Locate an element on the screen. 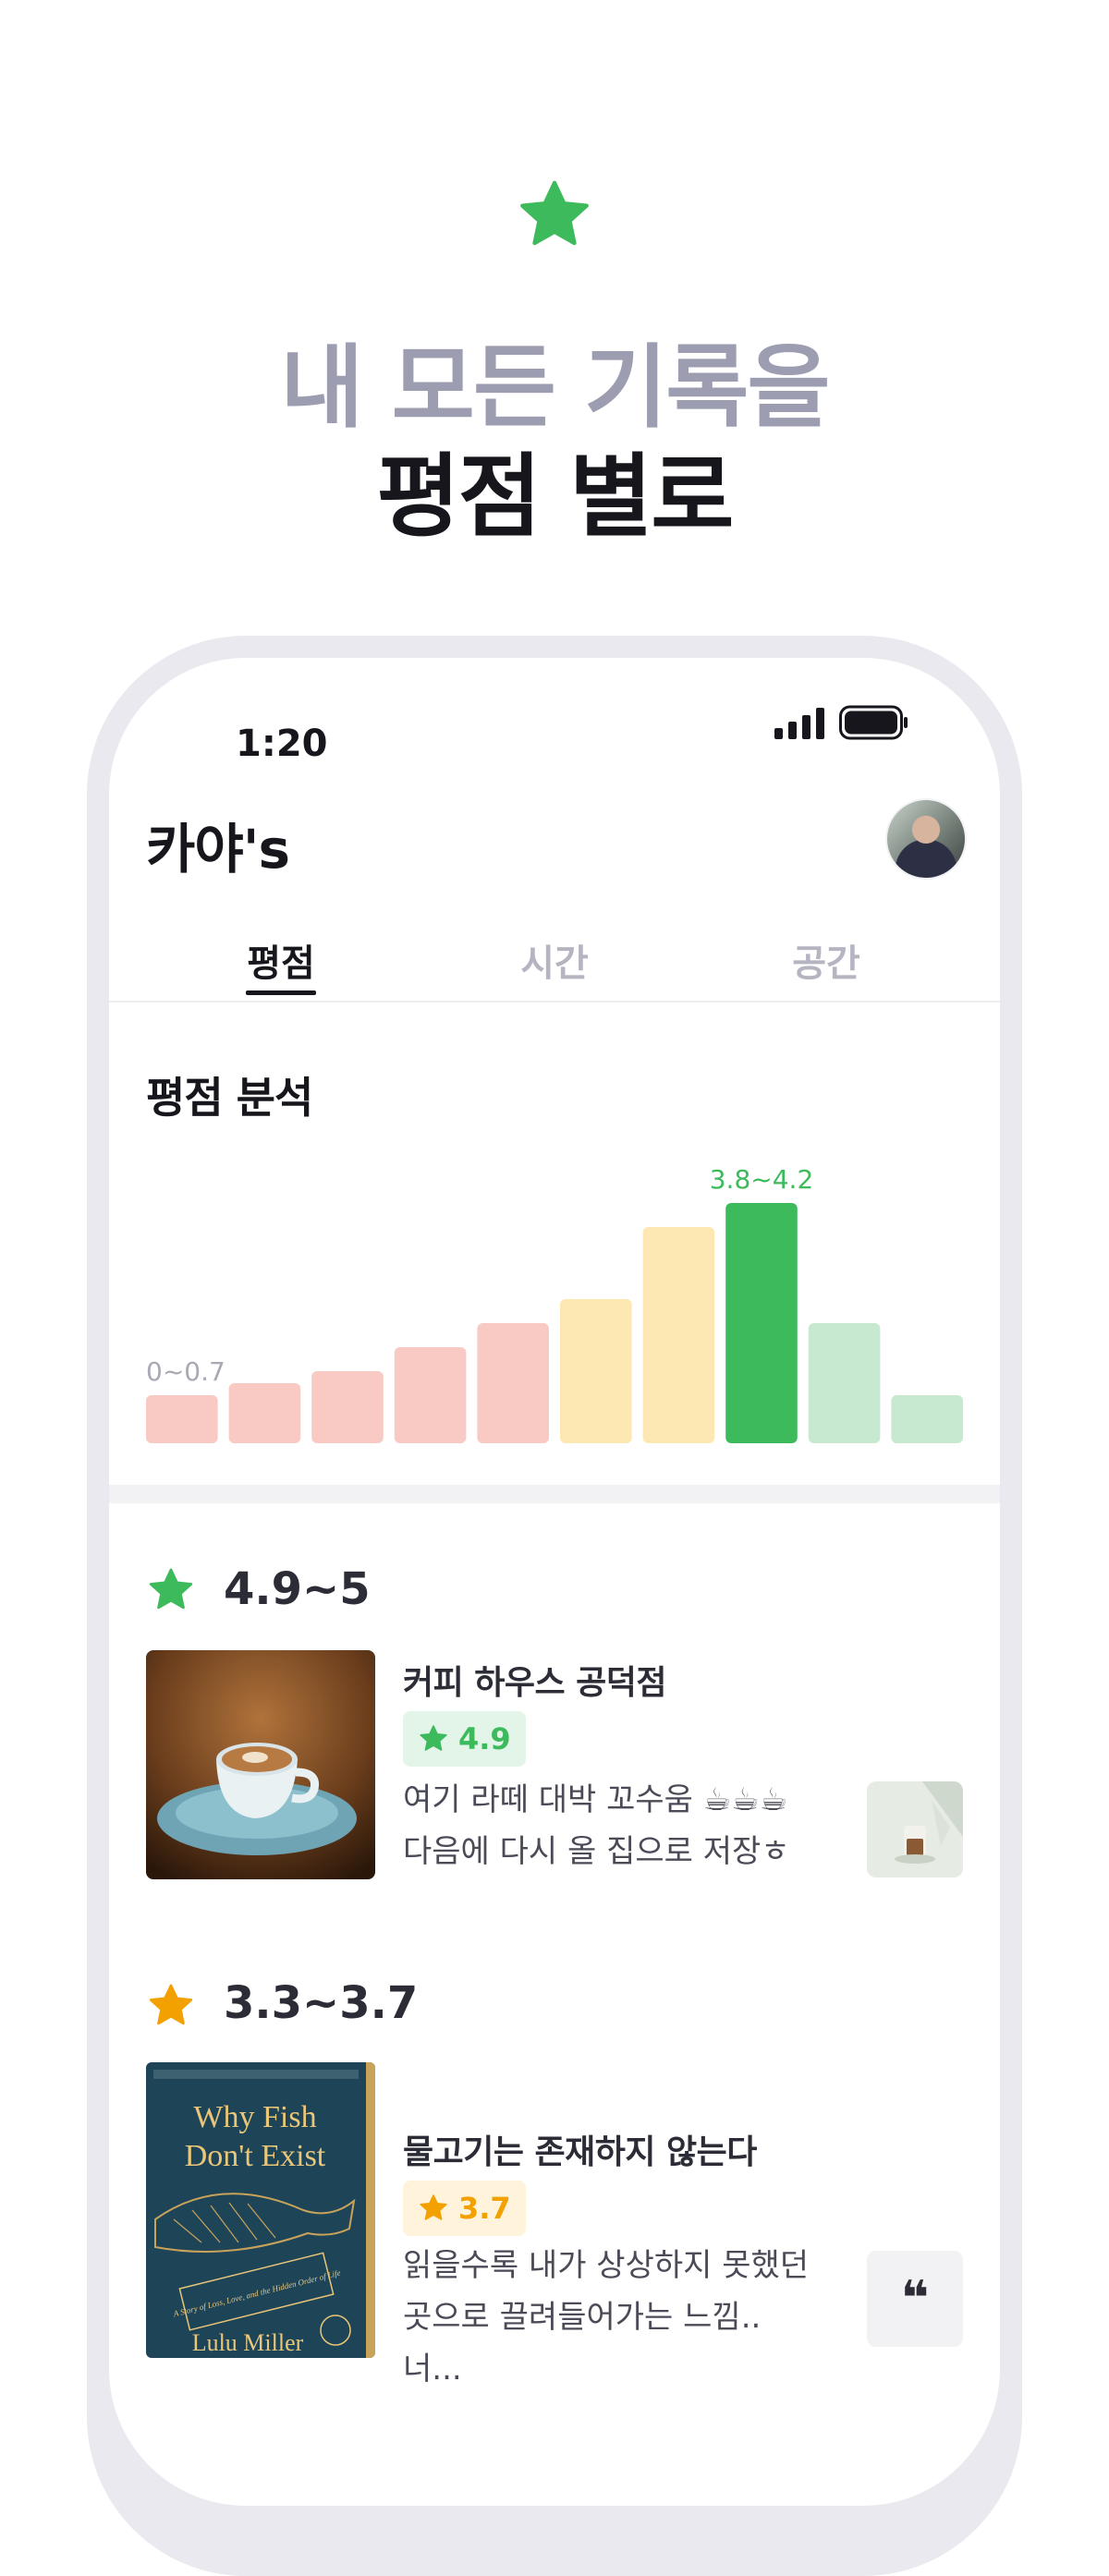 The height and width of the screenshot is (2576, 1109). review-text: 여기 라떼 대박 꼬수움 ☕☕☕ 다음에 다시 올 집으로 저장ㅎ is located at coordinates (615, 1825).